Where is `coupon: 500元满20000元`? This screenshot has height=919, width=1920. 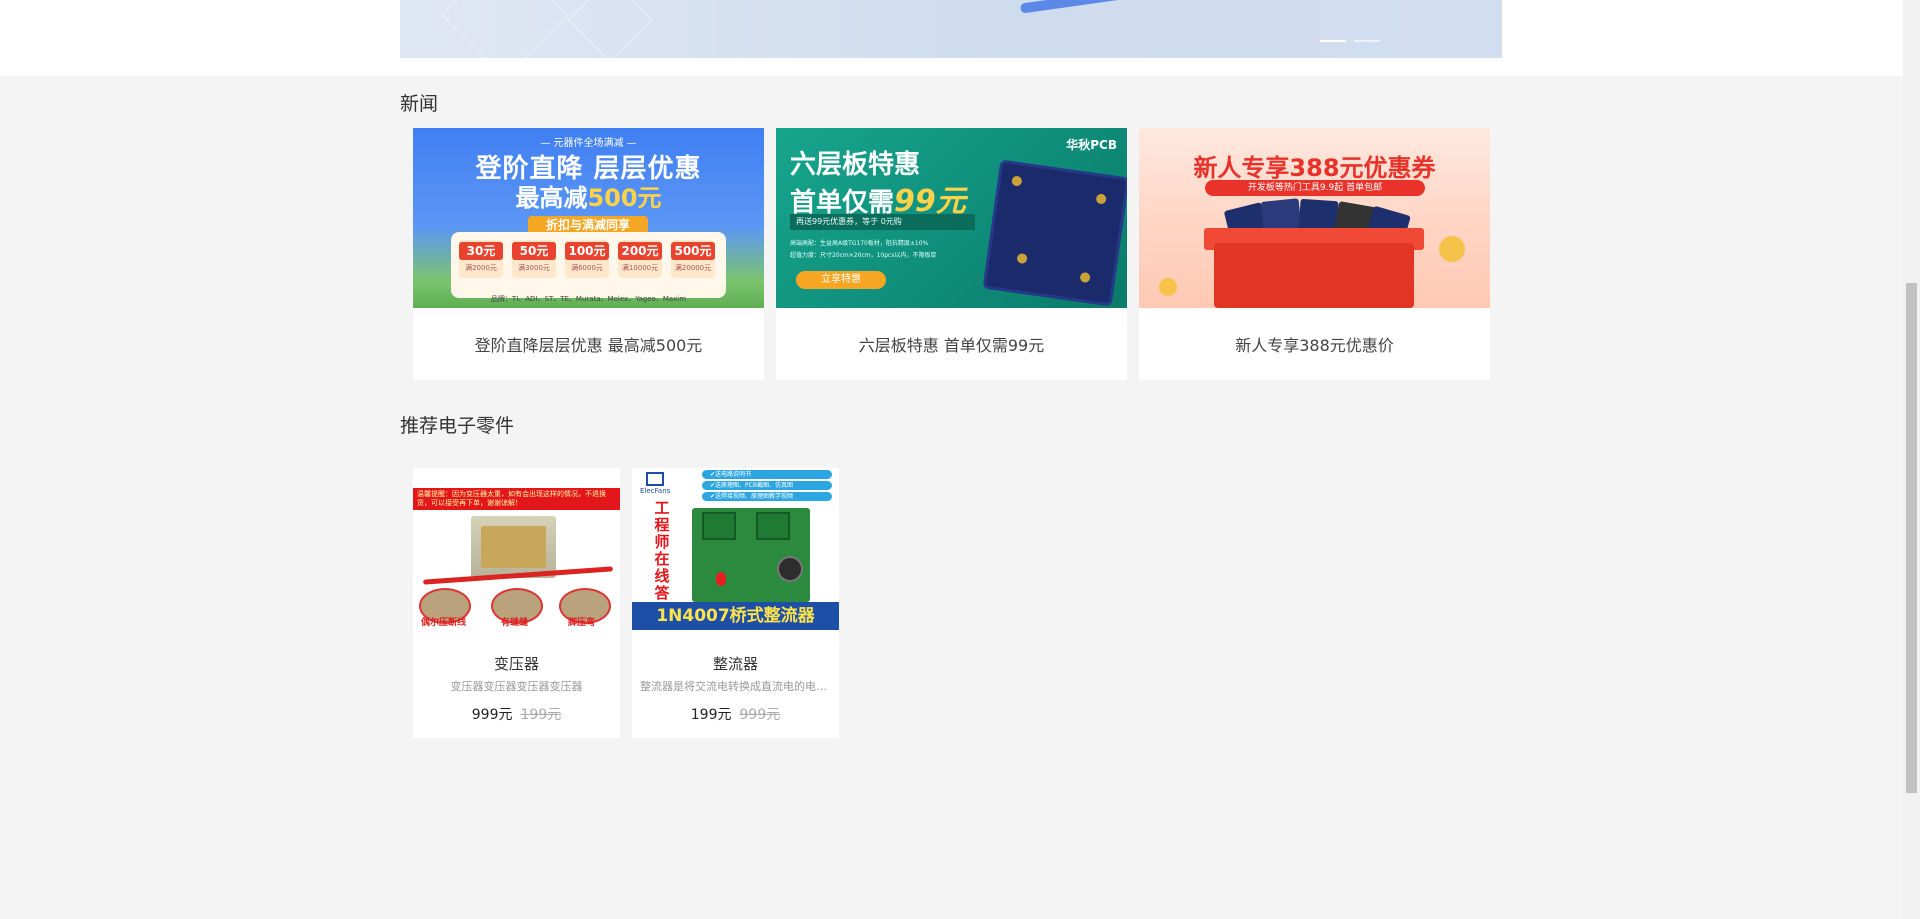
coupon: 500元满20000元 is located at coordinates (693, 259).